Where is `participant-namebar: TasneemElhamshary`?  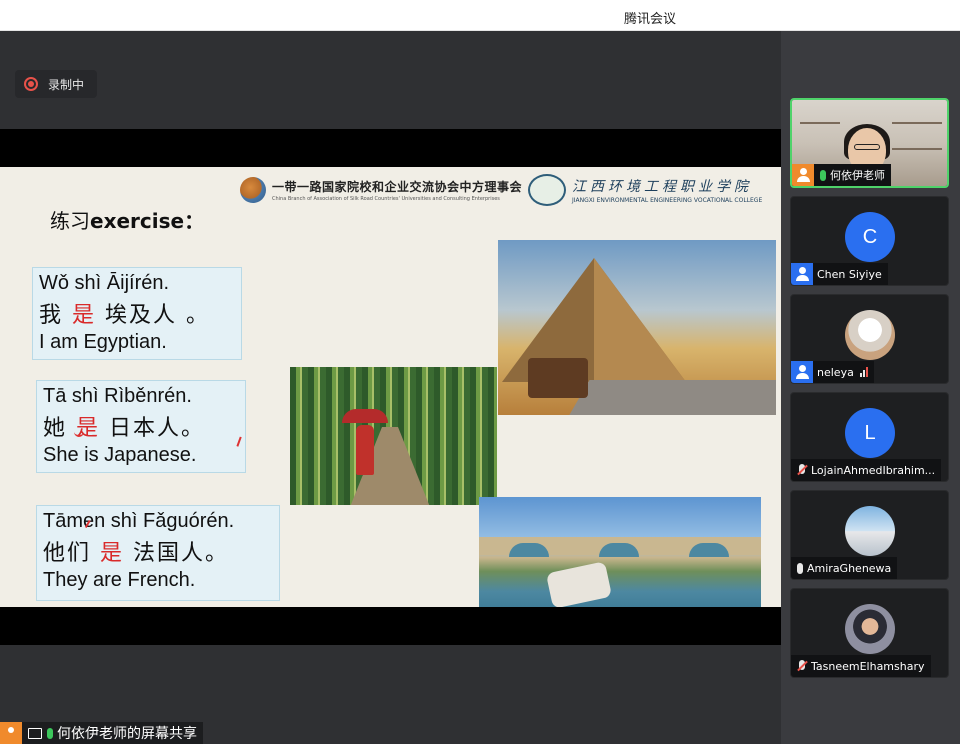 participant-namebar: TasneemElhamshary is located at coordinates (861, 666).